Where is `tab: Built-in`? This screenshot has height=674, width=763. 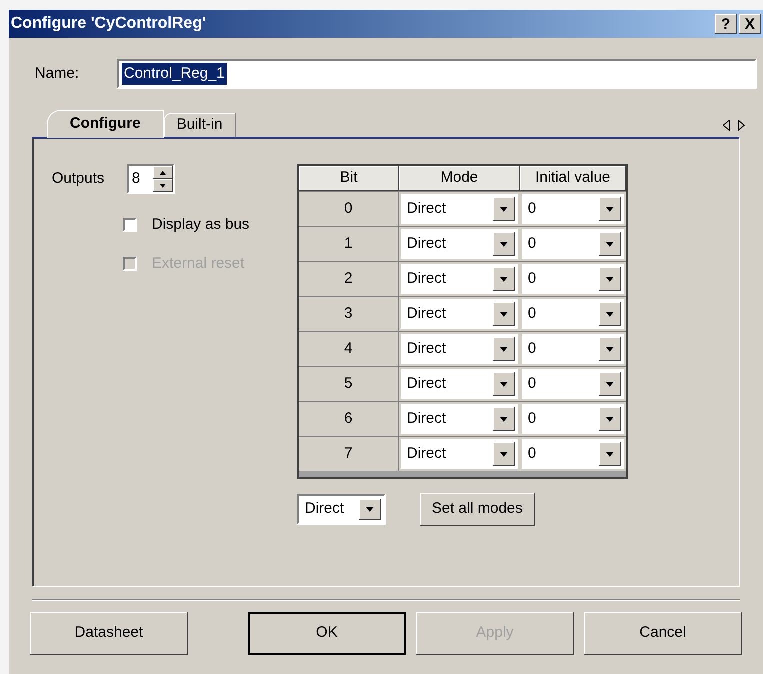
tab: Built-in is located at coordinates (200, 125).